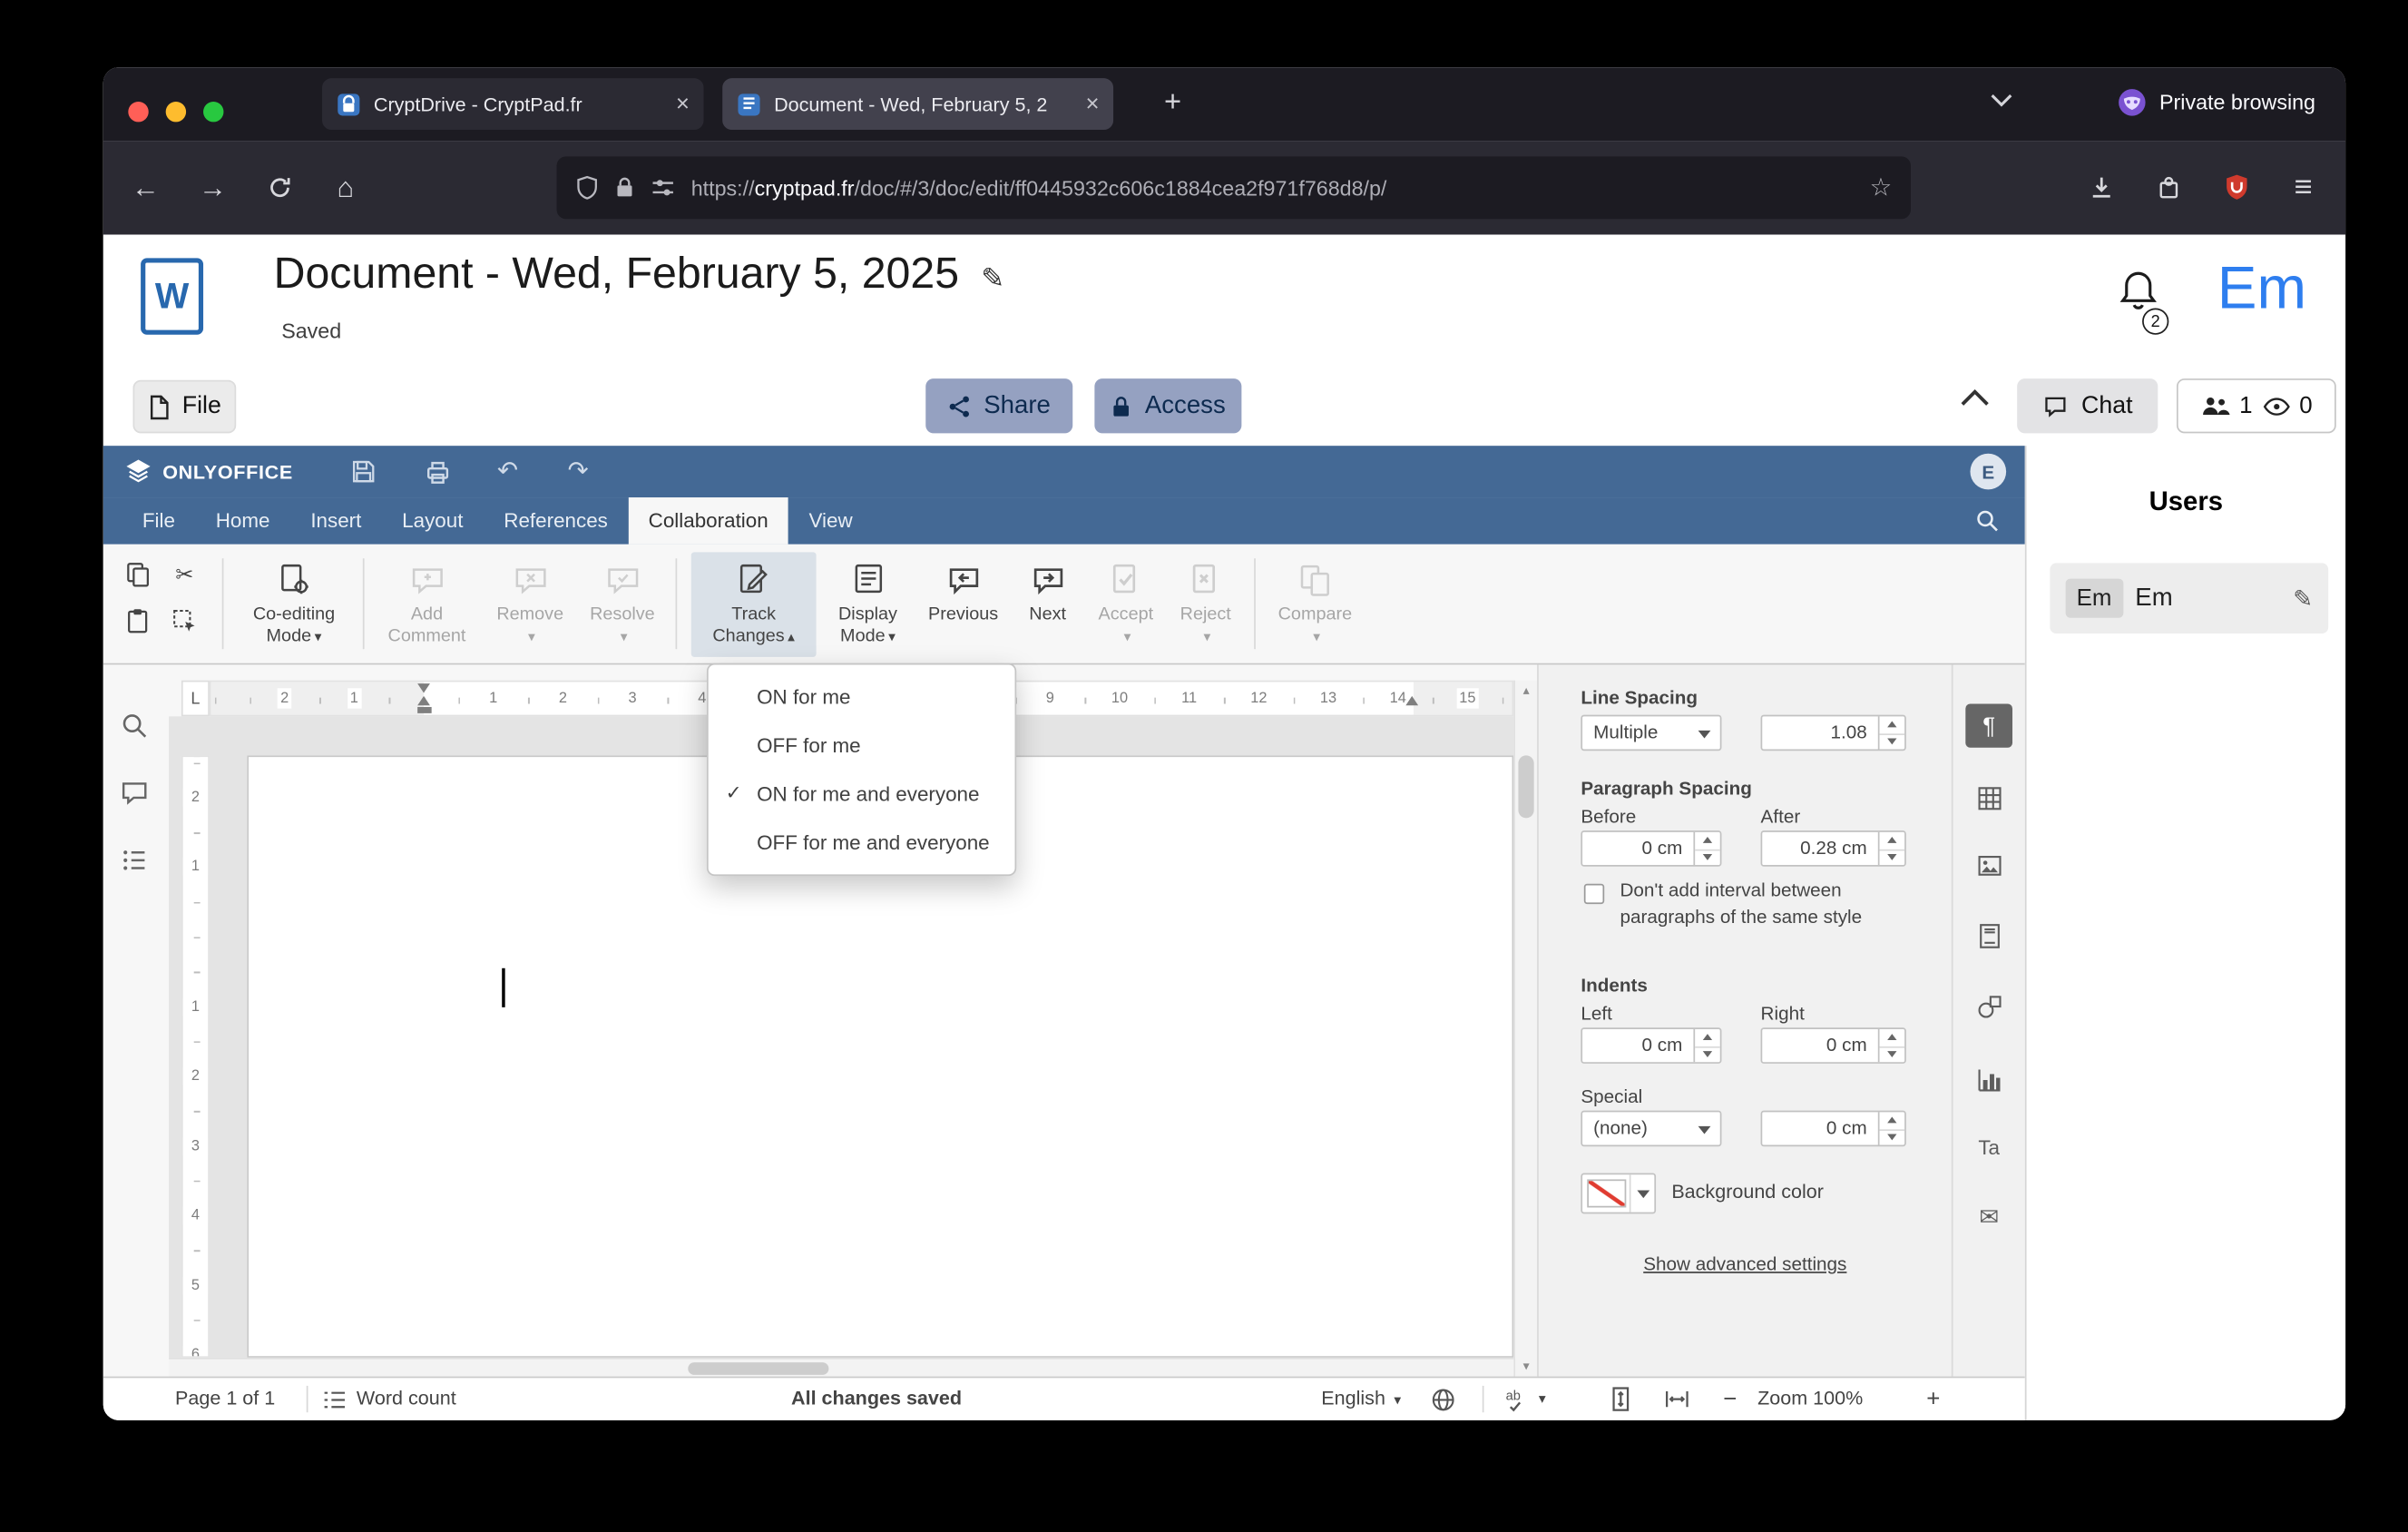  Describe the element at coordinates (2001, 100) in the screenshot. I see `list-tabs-chevron-icon` at that location.